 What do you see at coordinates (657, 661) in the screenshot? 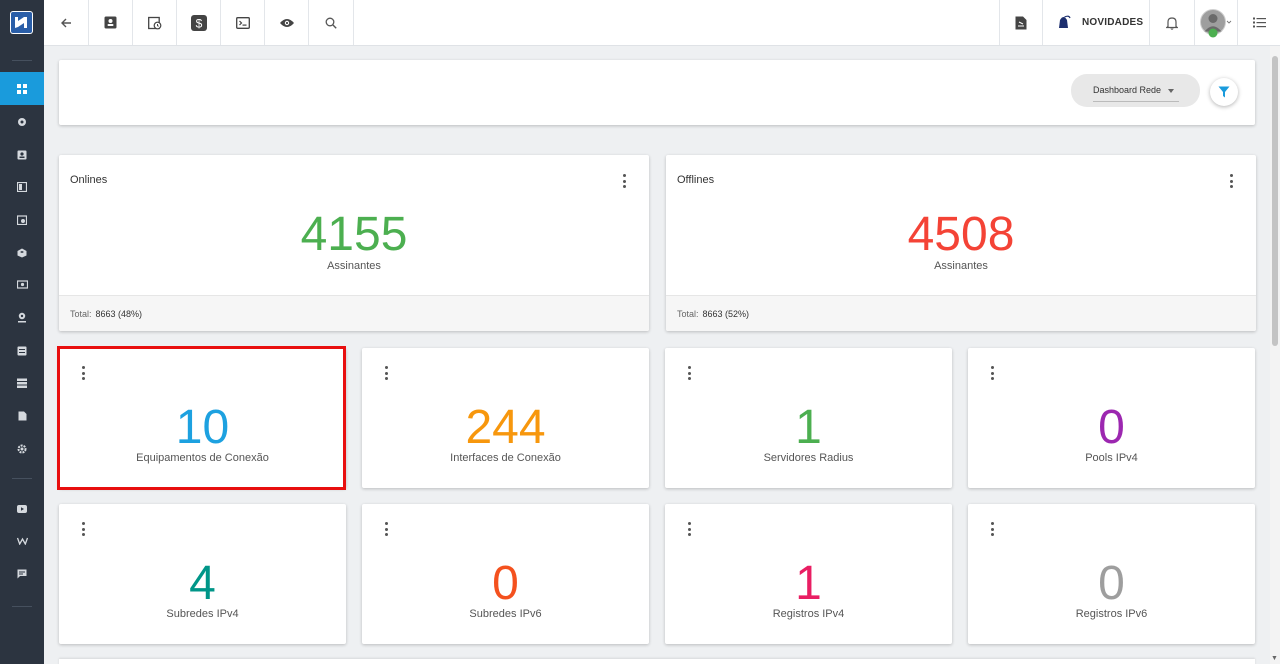
I see `next-row-card` at bounding box center [657, 661].